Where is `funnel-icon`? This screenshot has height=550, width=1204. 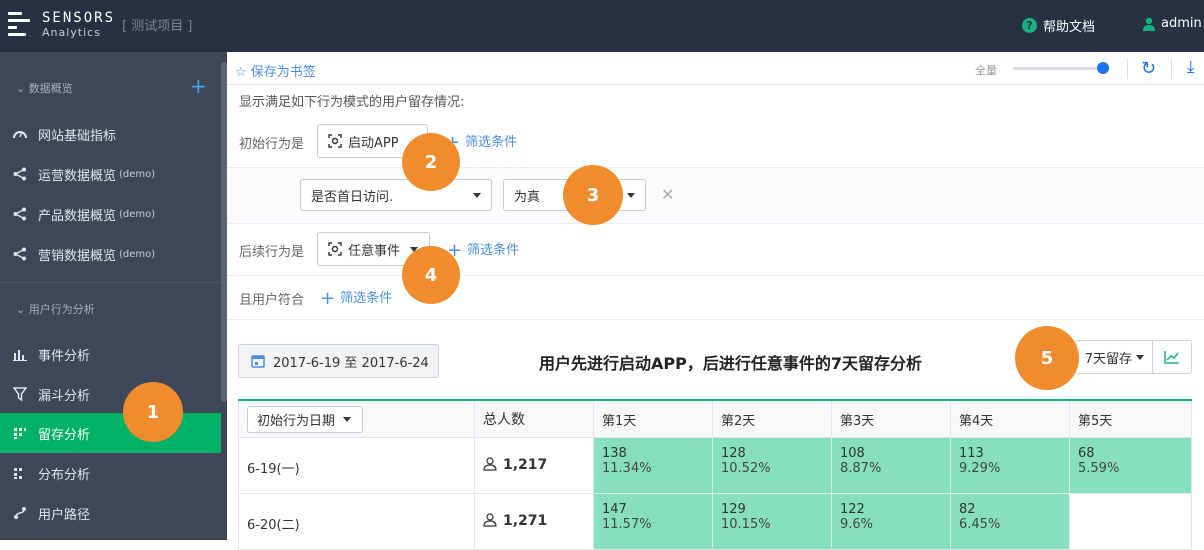 funnel-icon is located at coordinates (20, 394).